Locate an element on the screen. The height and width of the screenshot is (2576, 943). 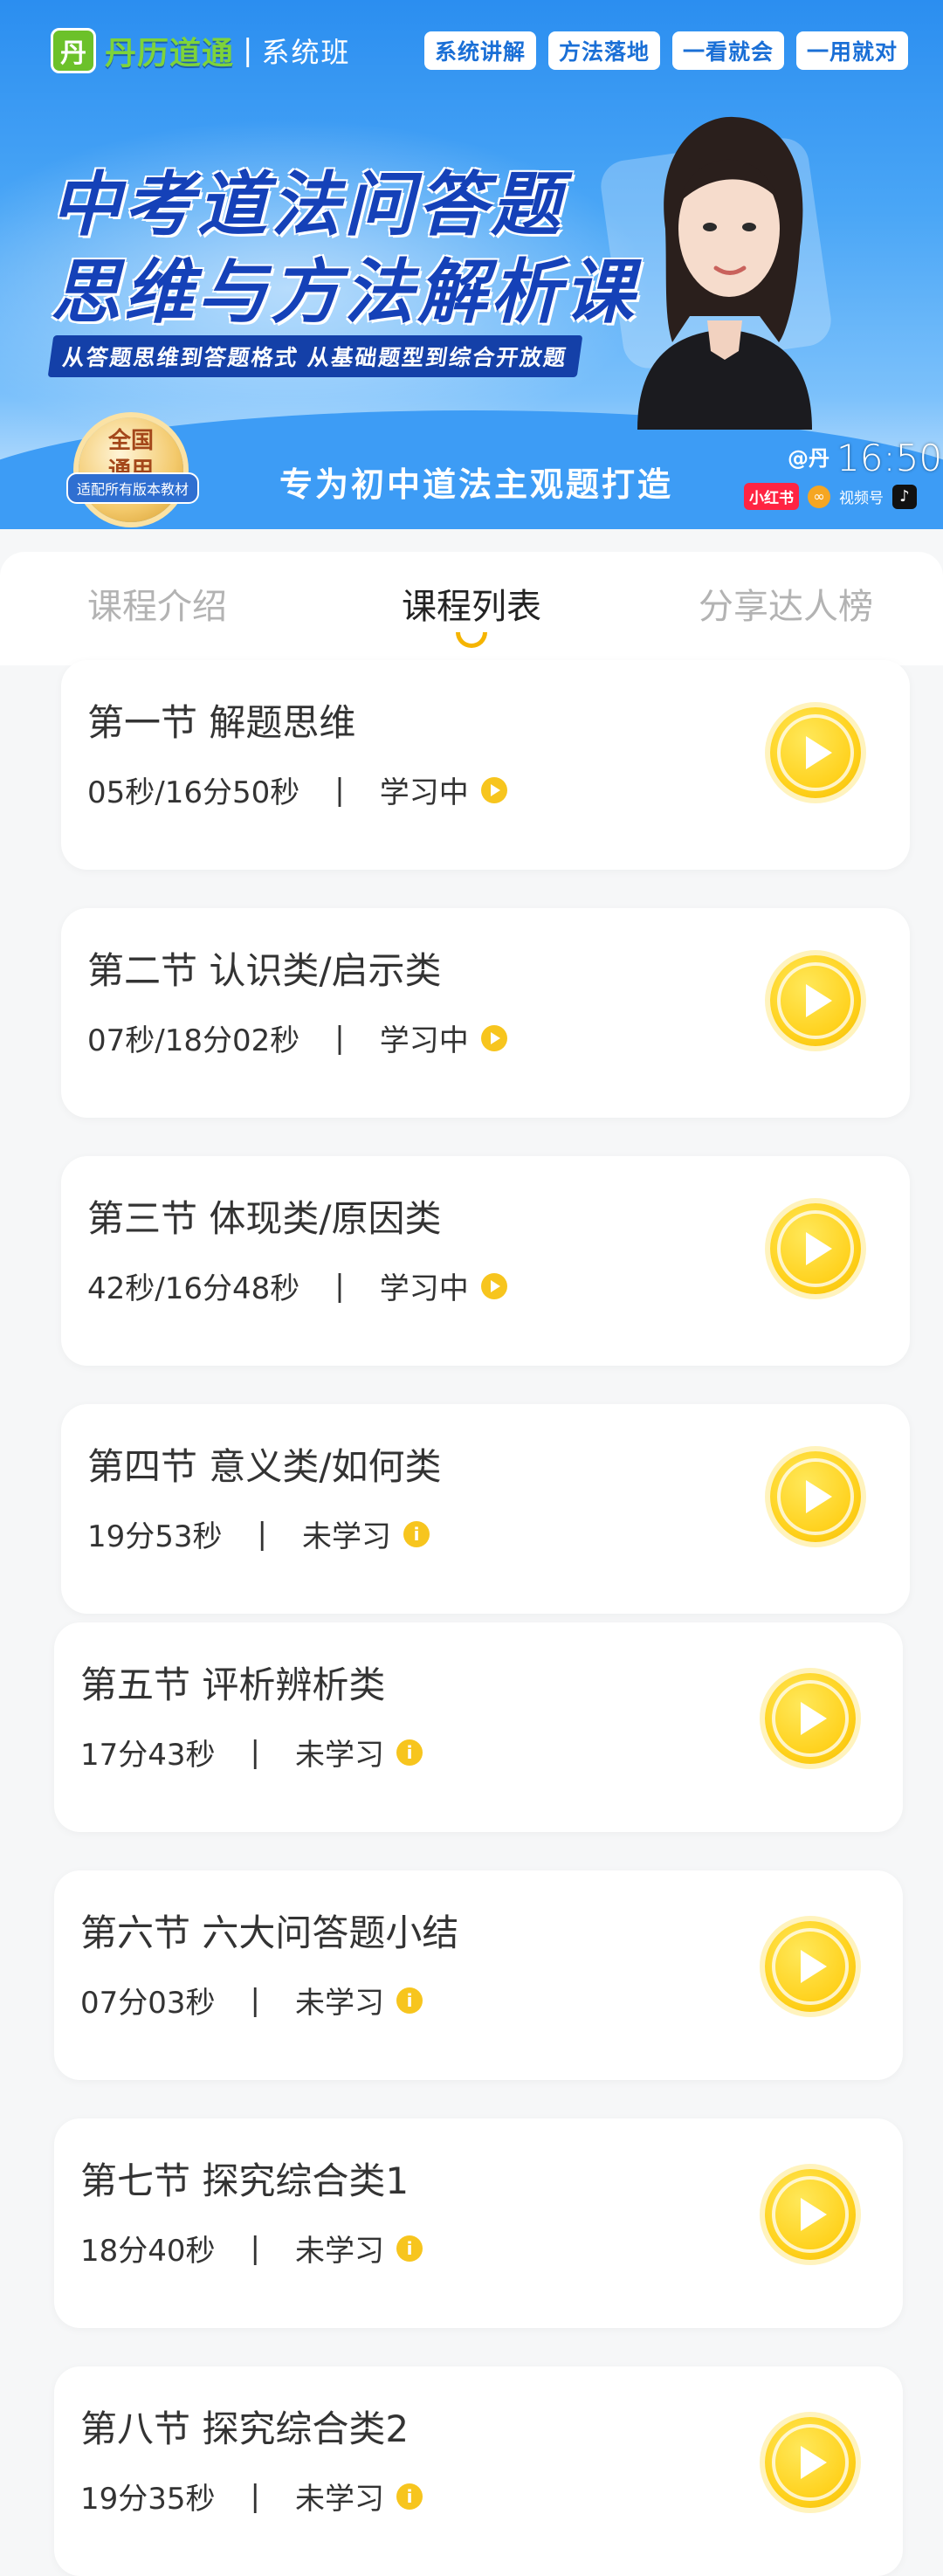
feature-tag: 一看就会 is located at coordinates (728, 50).